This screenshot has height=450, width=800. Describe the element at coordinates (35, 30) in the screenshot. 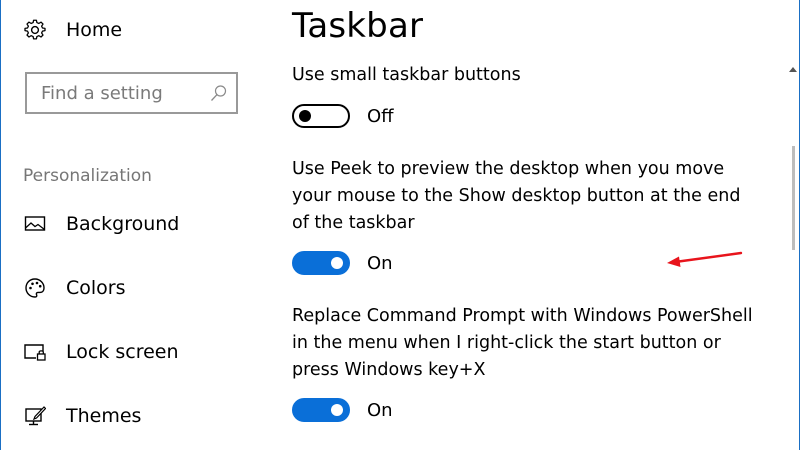

I see `gear-icon` at that location.